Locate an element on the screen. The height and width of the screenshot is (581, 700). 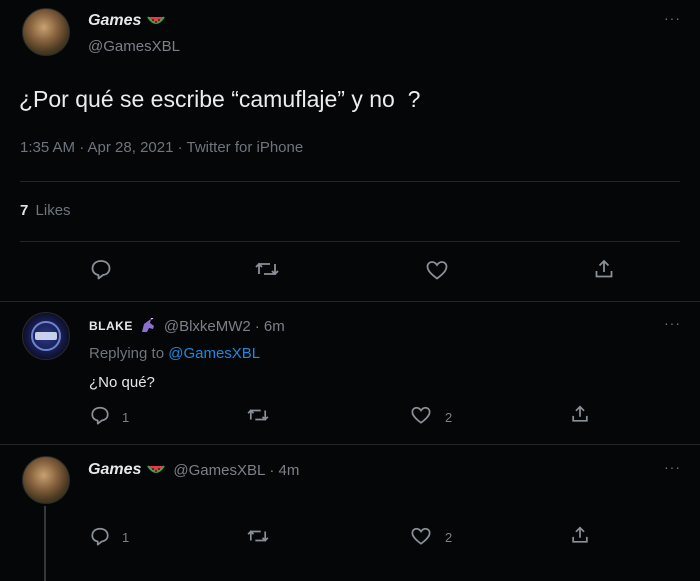
reply1-author-row: BLAKE @BlxkeMW2 · 6m is located at coordinates (187, 326).